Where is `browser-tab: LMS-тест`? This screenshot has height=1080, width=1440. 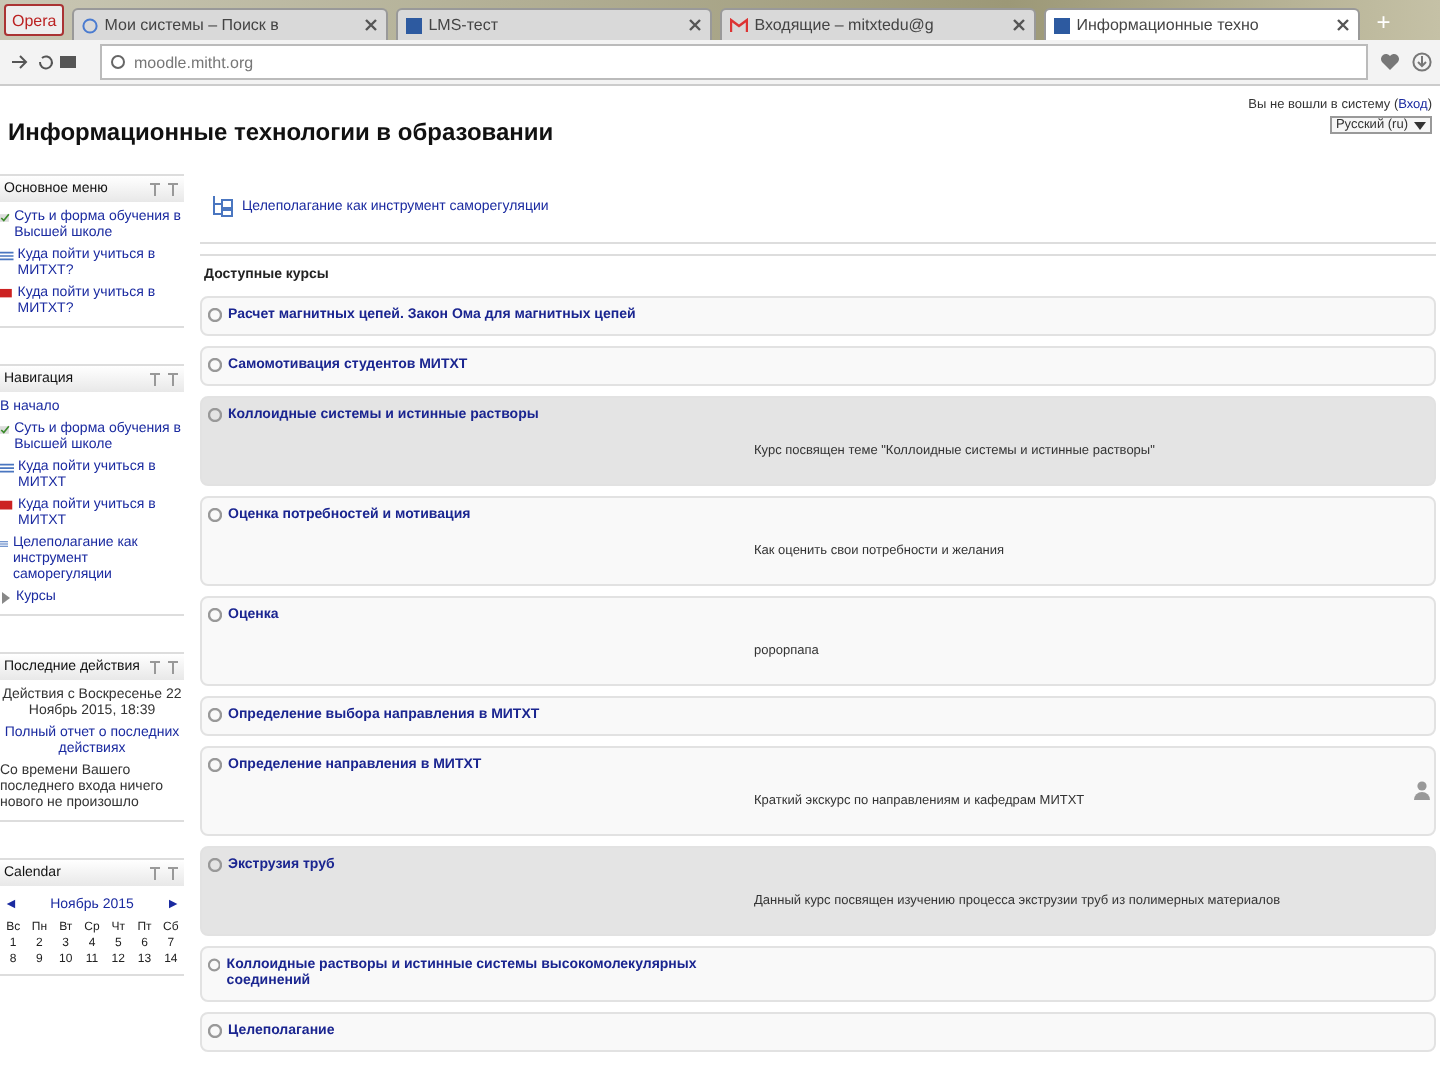
browser-tab: LMS-тест is located at coordinates (554, 24).